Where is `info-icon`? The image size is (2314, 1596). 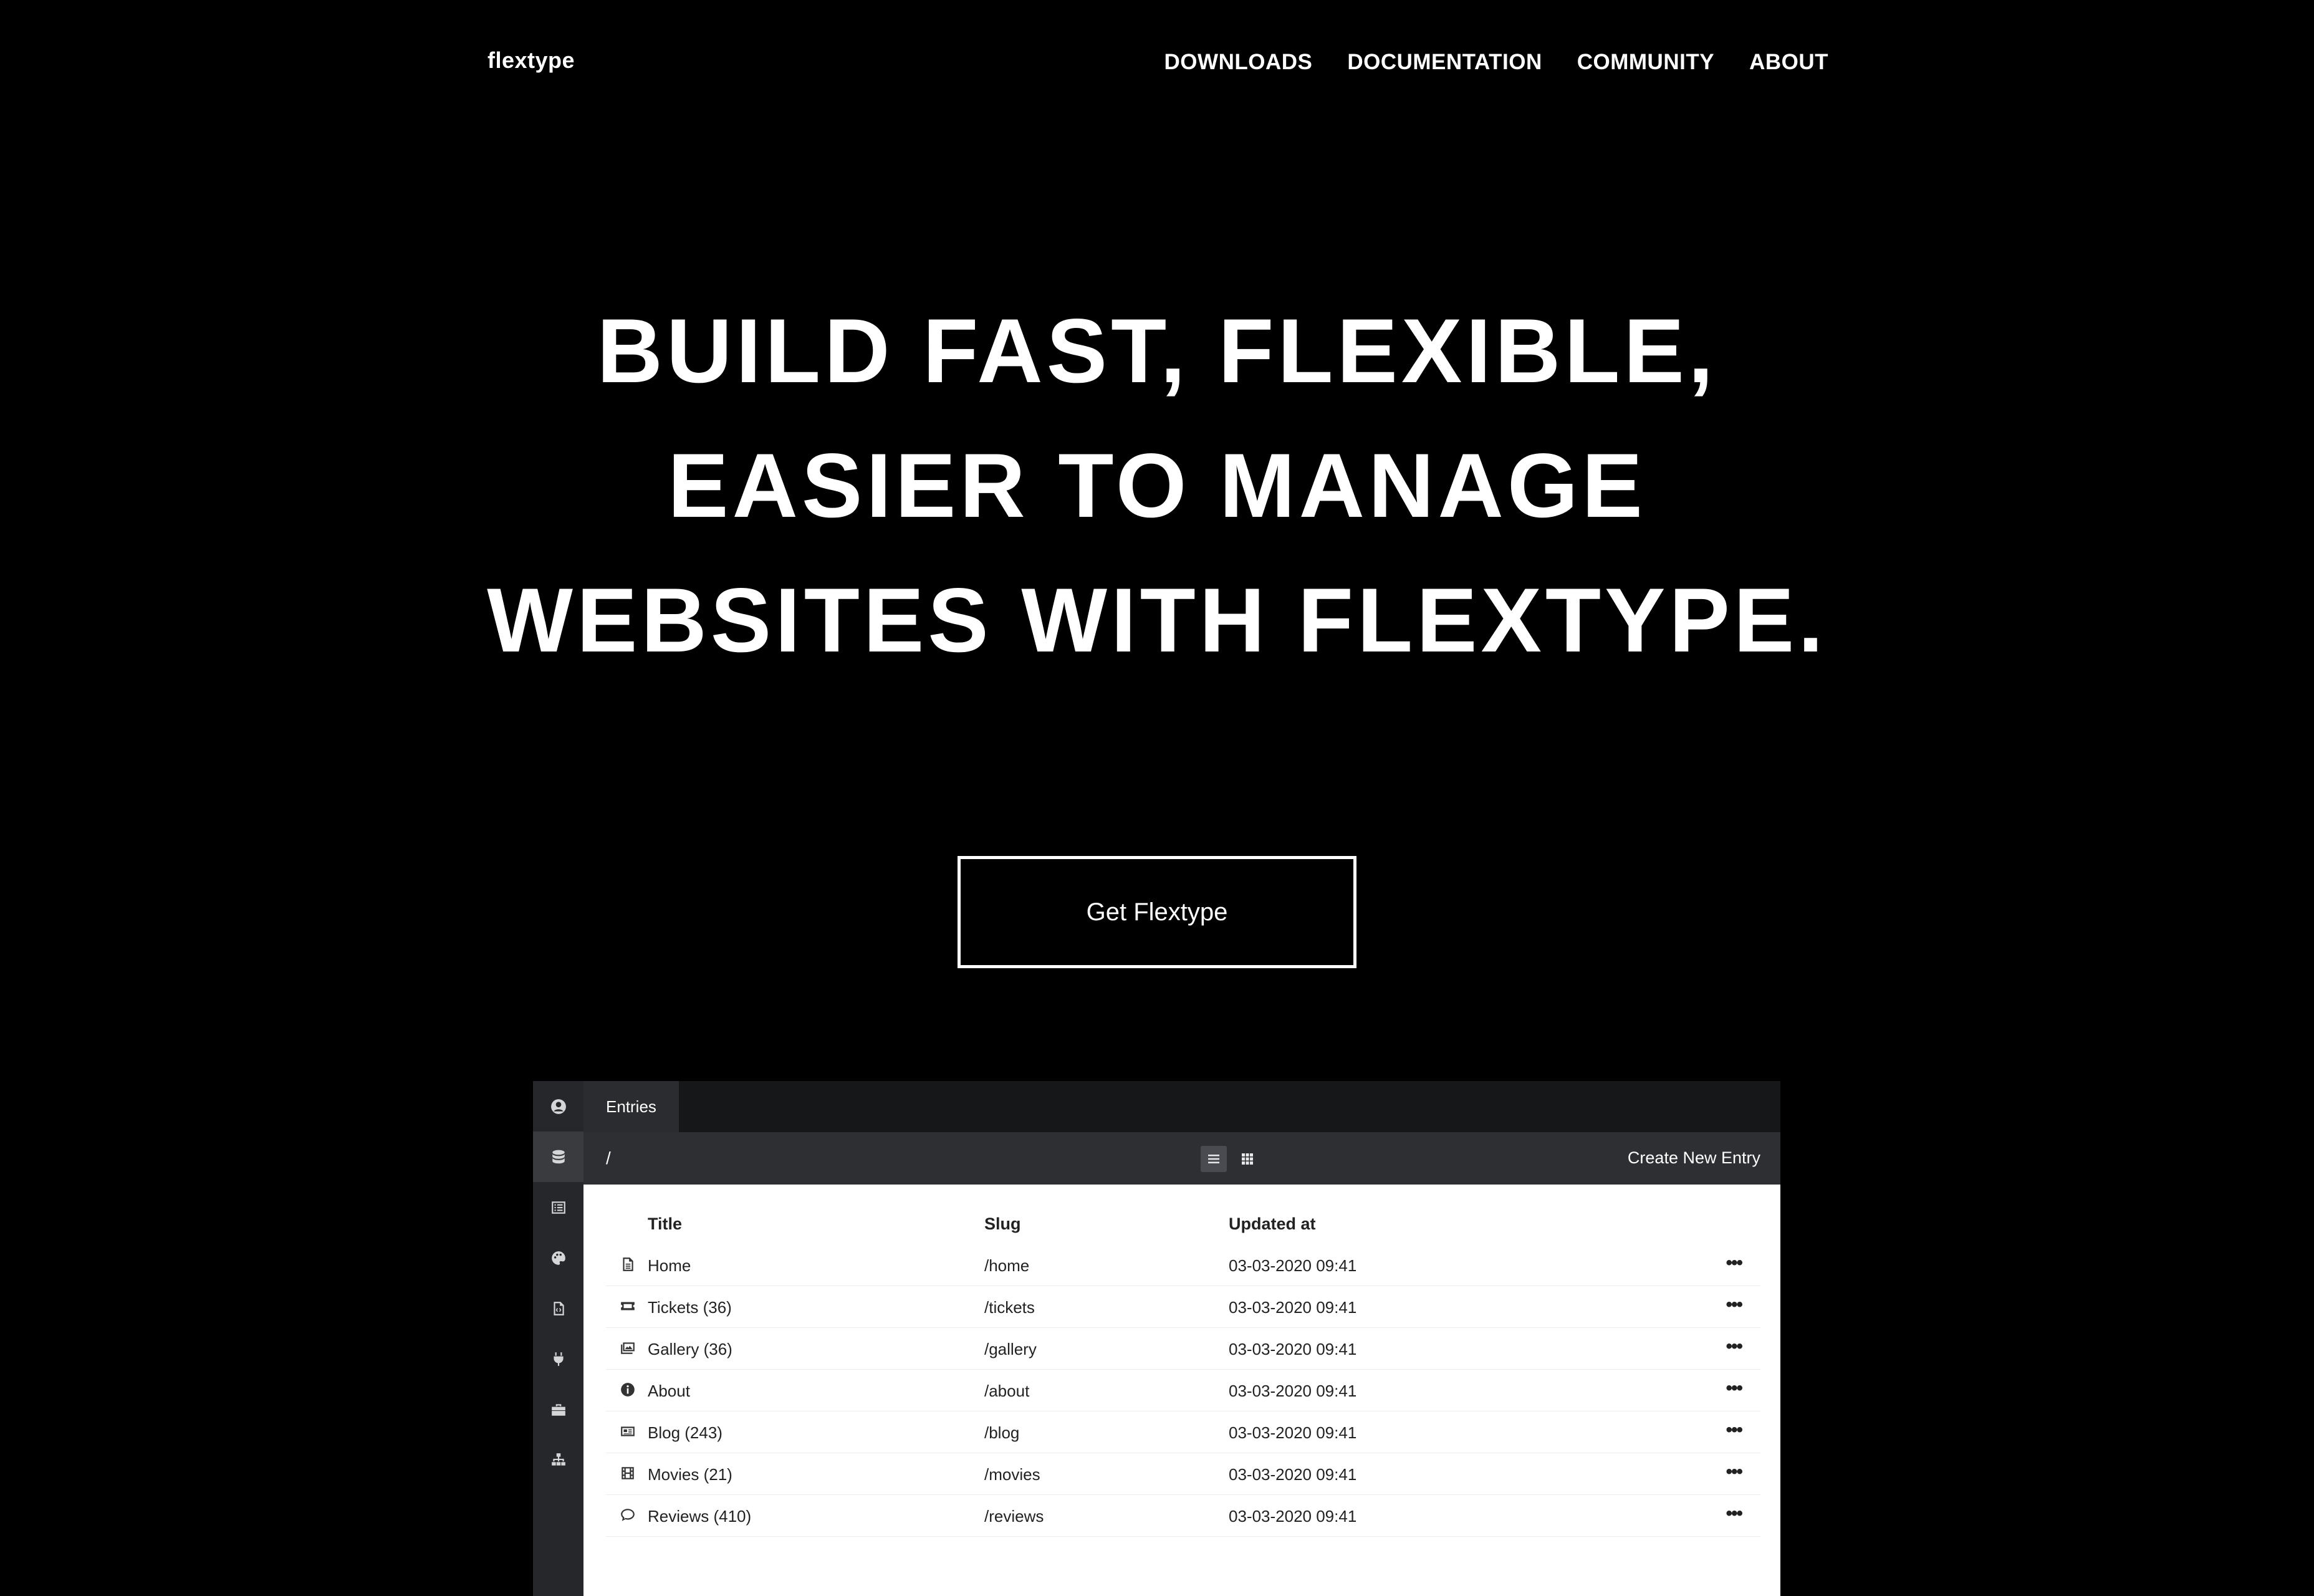 info-icon is located at coordinates (628, 1390).